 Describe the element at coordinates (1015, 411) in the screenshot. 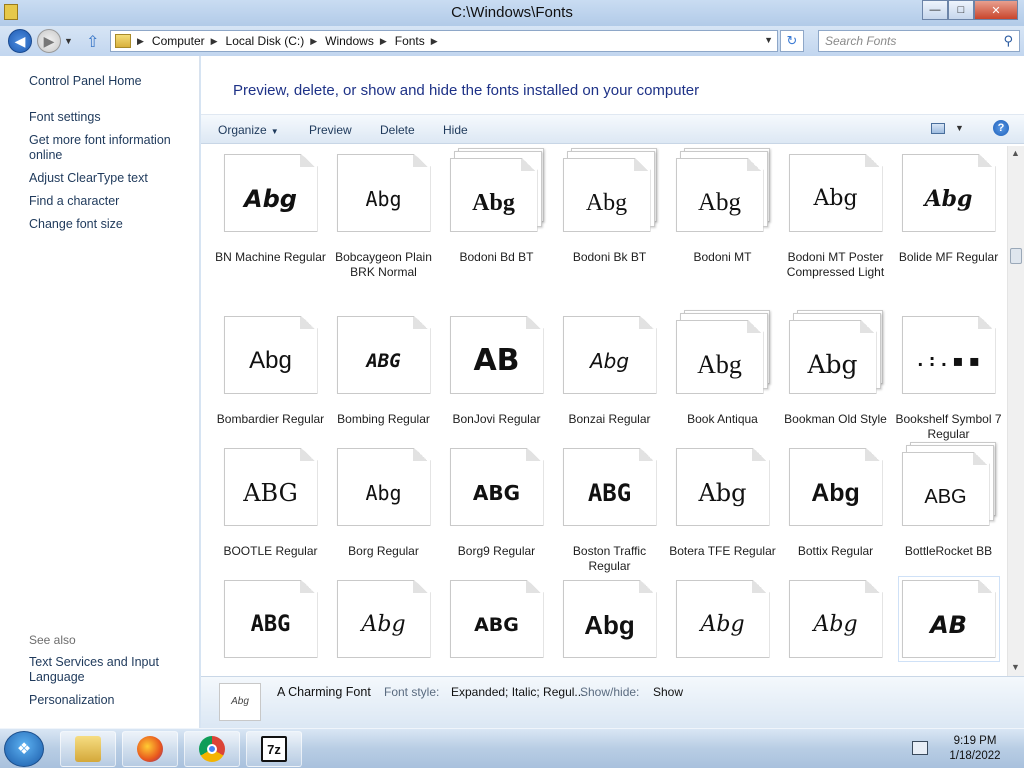

I see `vertical-scrollbar: ▲ ▼` at that location.